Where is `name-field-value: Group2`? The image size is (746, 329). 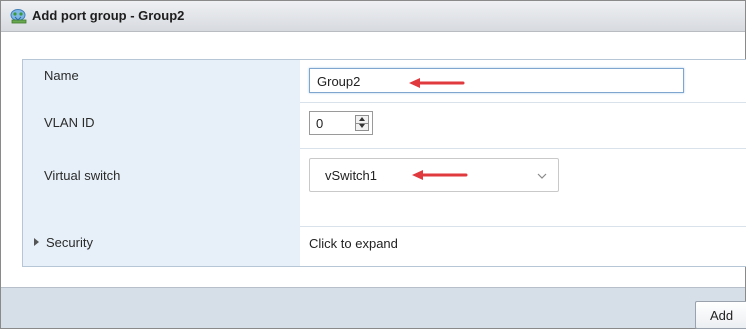
name-field-value: Group2 is located at coordinates (339, 81).